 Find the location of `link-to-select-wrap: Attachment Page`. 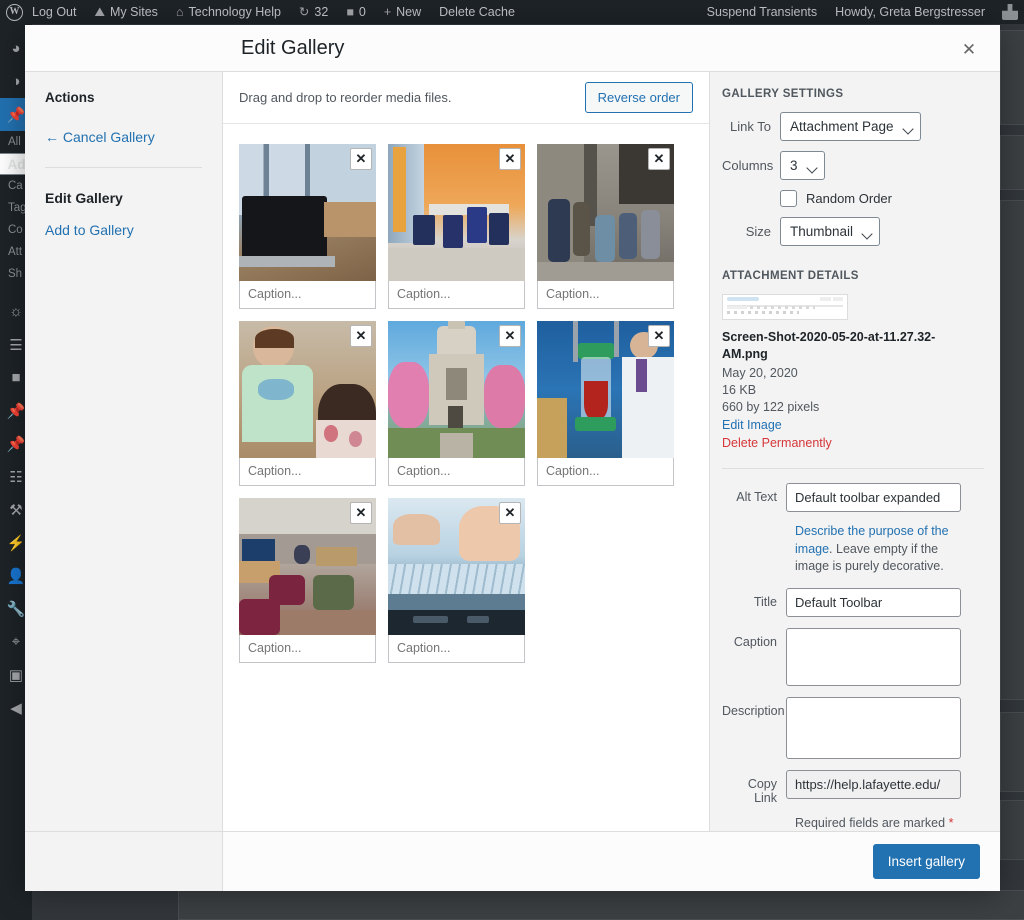

link-to-select-wrap: Attachment Page is located at coordinates (850, 126).